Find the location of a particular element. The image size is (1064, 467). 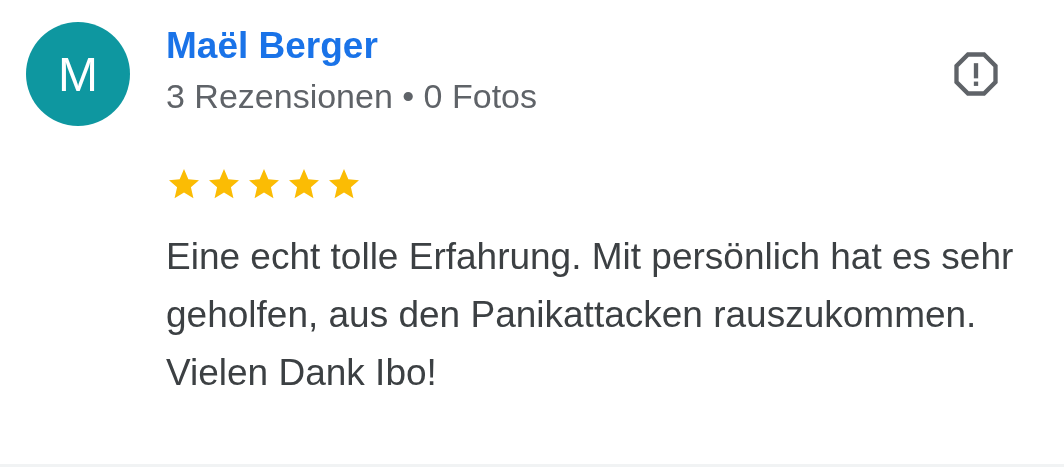

reviewer-stats: 3 Rezensionen • 0 Fotos is located at coordinates (351, 96).